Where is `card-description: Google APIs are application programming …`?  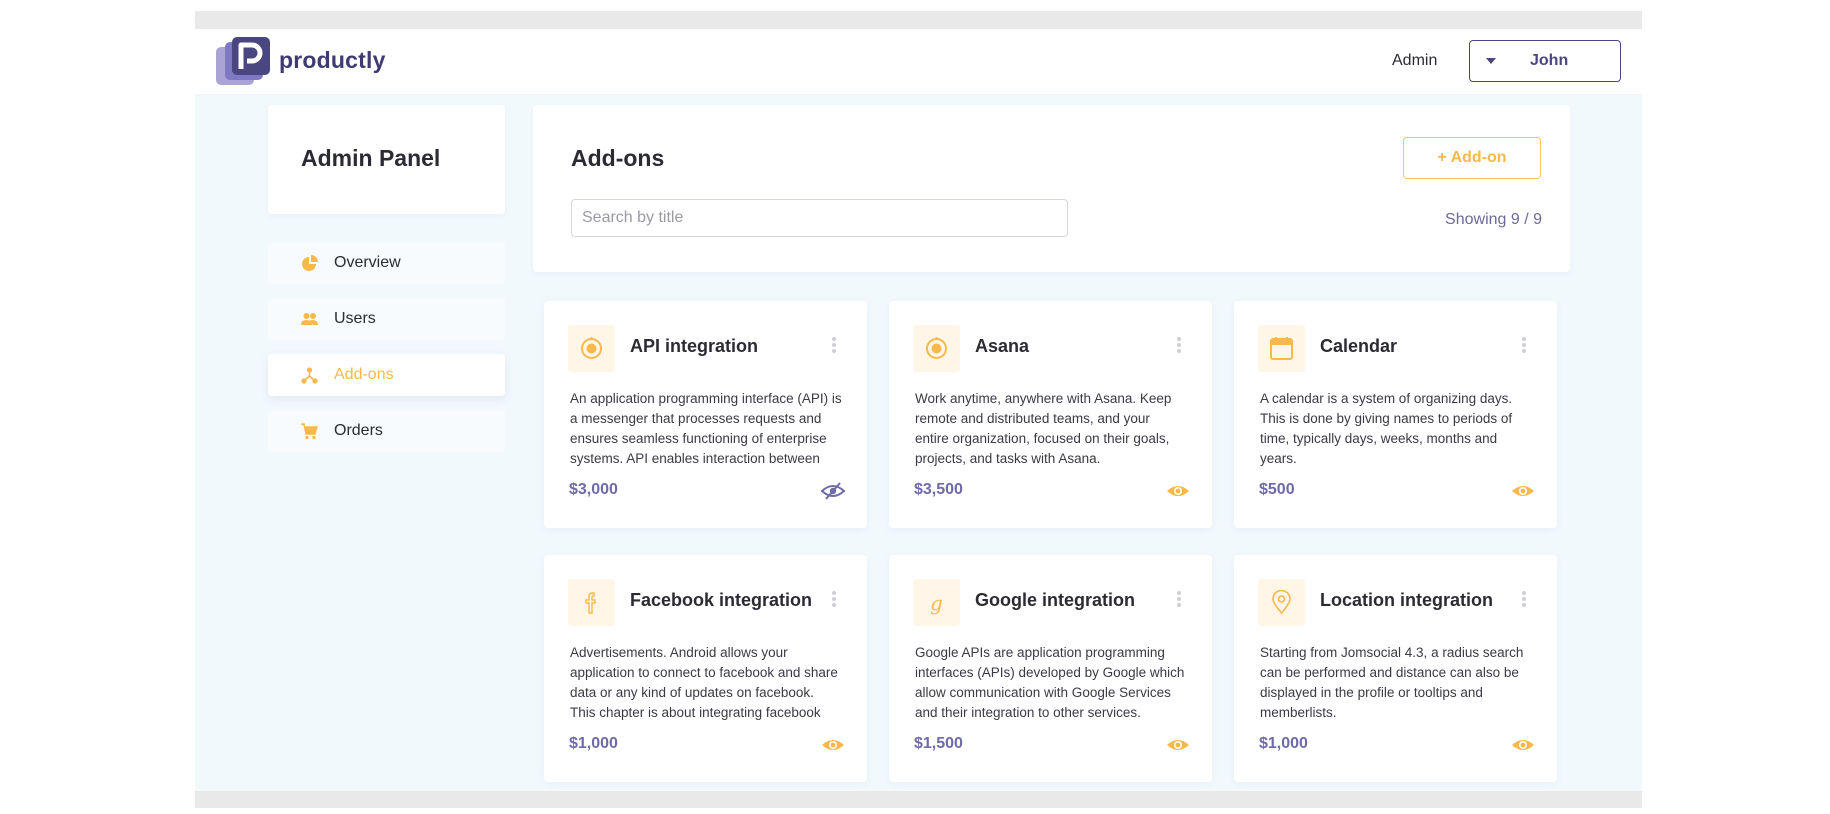 card-description: Google APIs are application programming … is located at coordinates (1050, 682).